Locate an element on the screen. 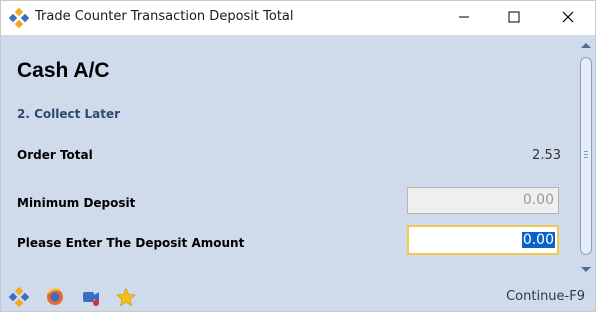 The height and width of the screenshot is (312, 596). vertical-scrollbar is located at coordinates (586, 158).